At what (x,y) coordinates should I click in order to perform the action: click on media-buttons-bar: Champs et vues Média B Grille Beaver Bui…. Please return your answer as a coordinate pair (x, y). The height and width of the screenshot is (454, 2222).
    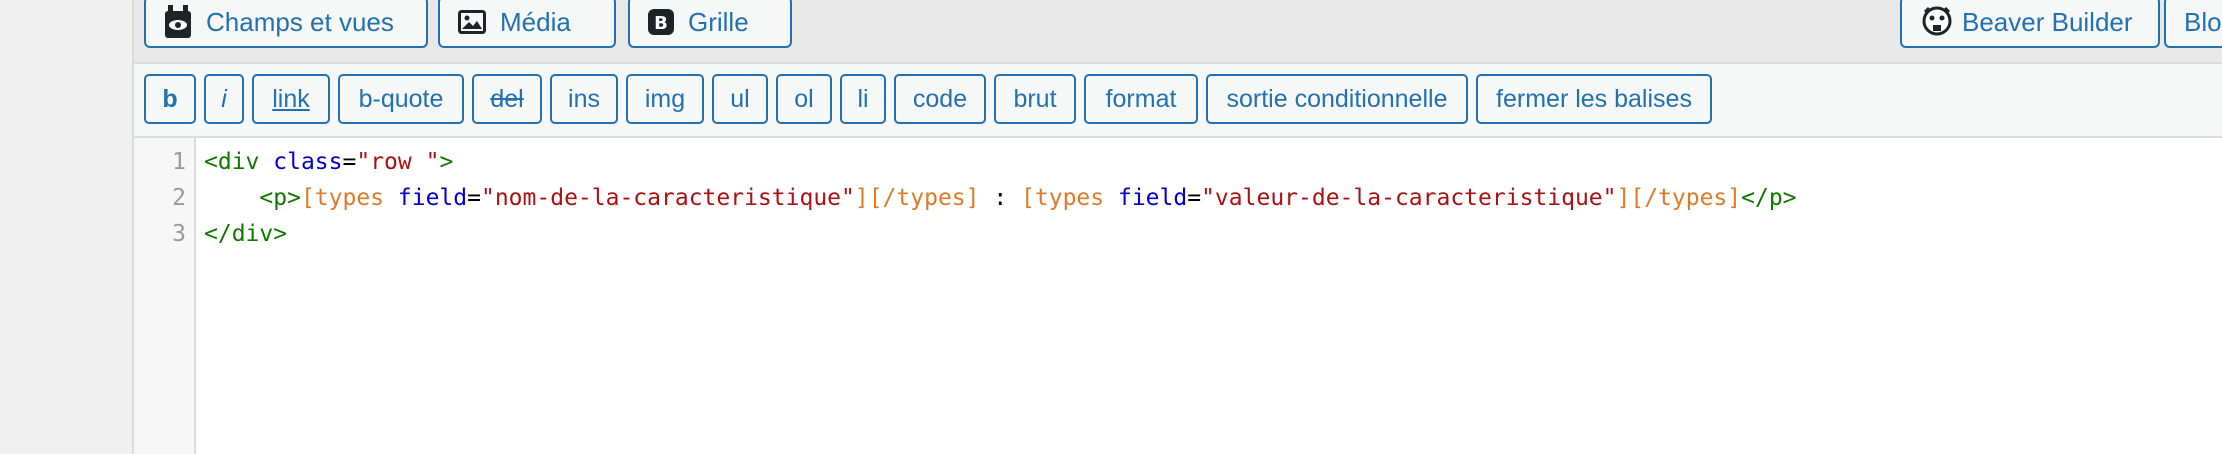
    Looking at the image, I should click on (1178, 32).